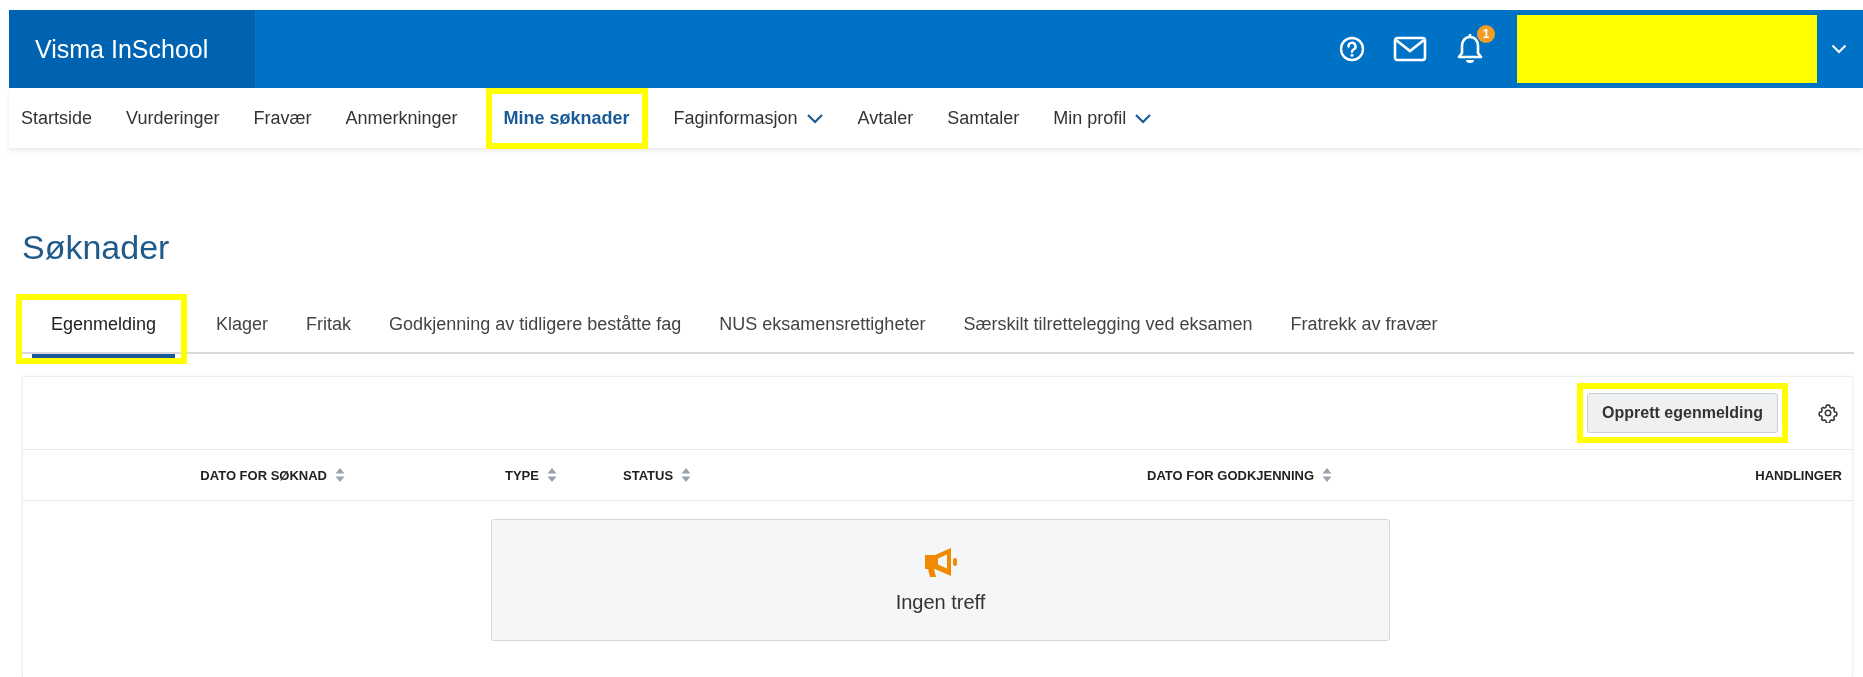  I want to click on megaphone-icon, so click(940, 562).